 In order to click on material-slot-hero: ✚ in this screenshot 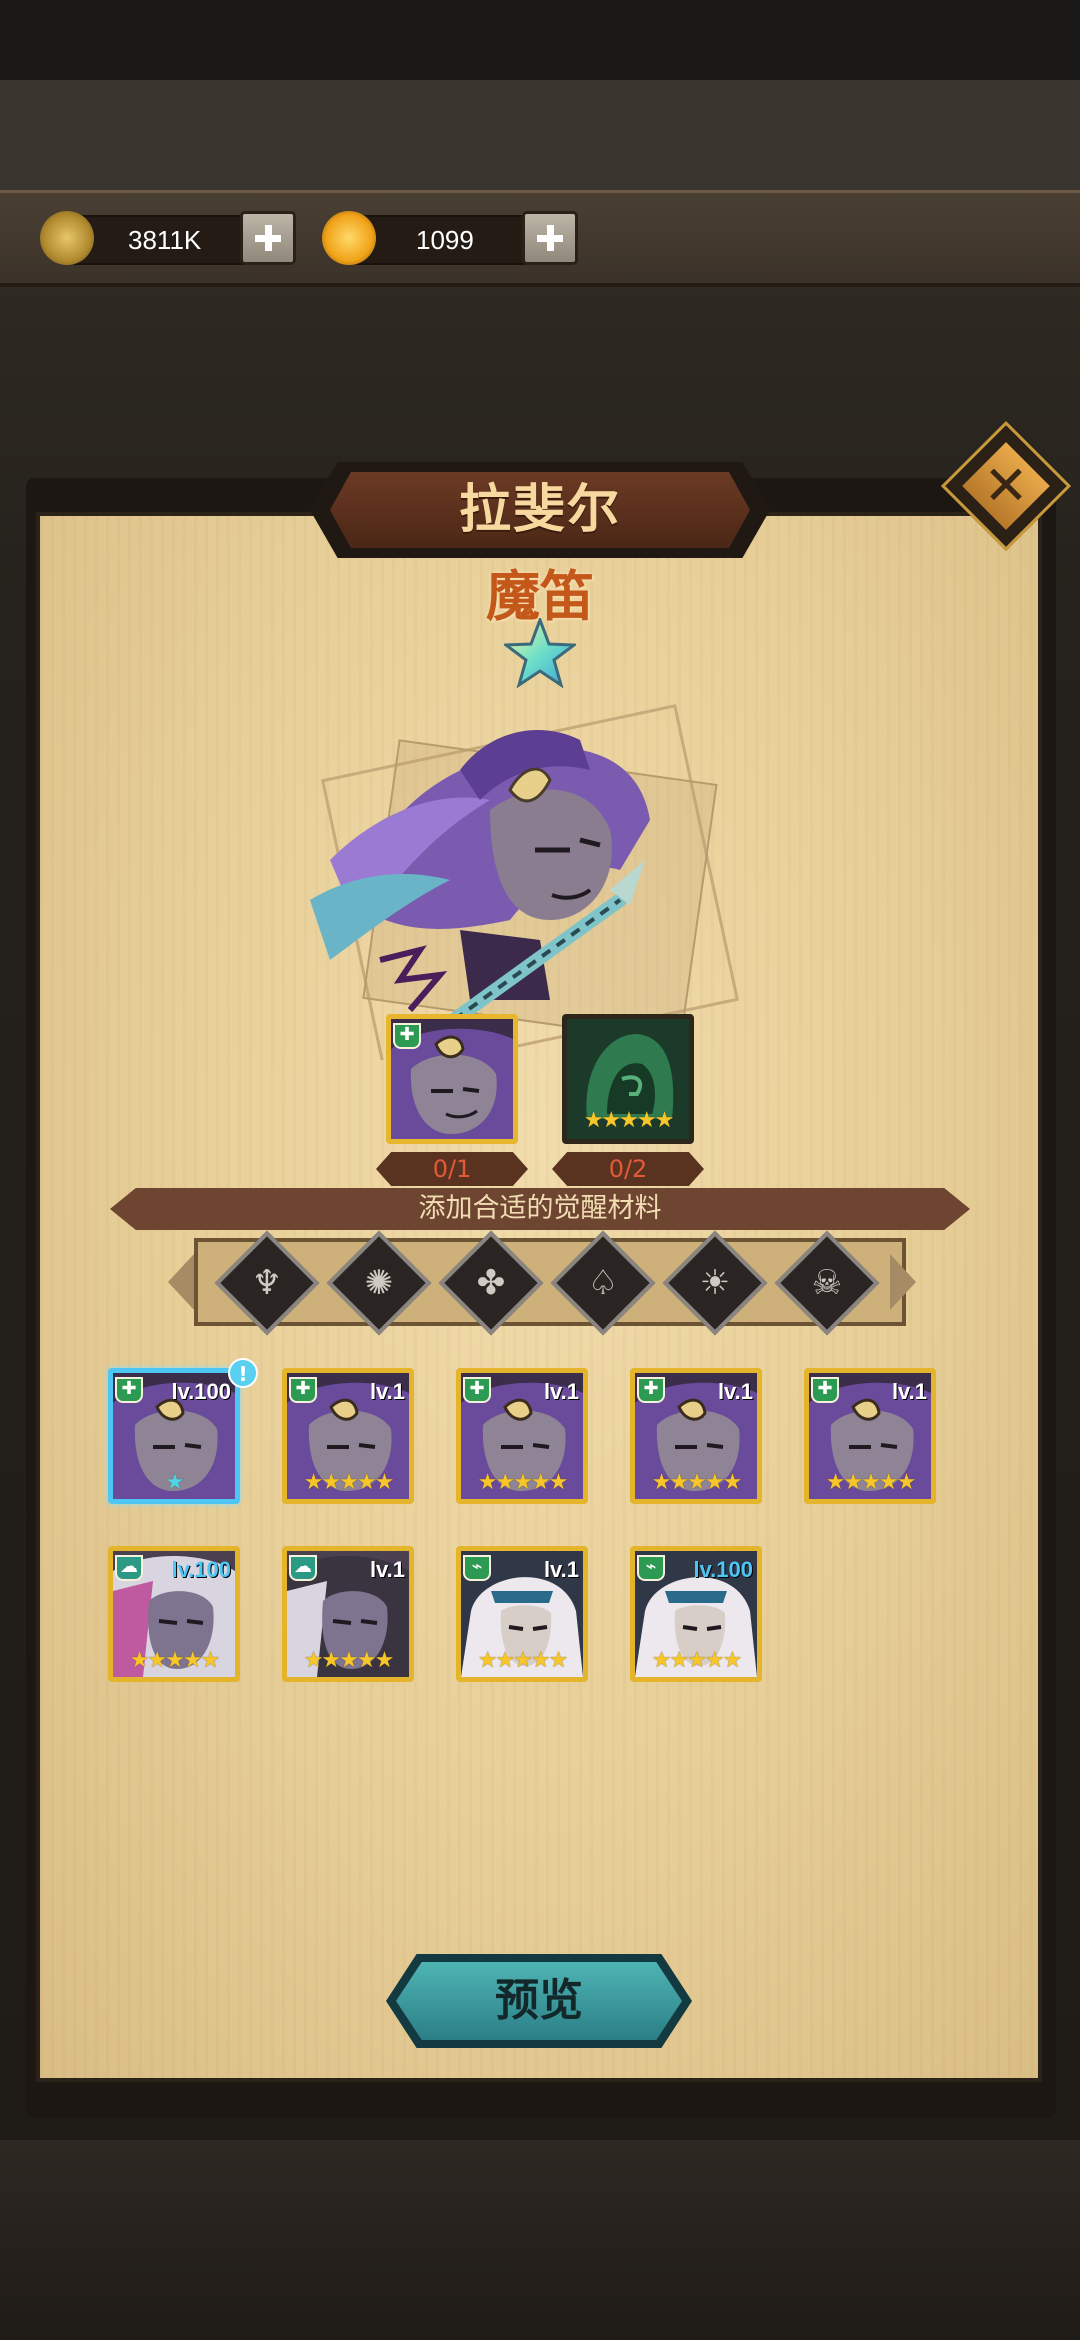, I will do `click(452, 1079)`.